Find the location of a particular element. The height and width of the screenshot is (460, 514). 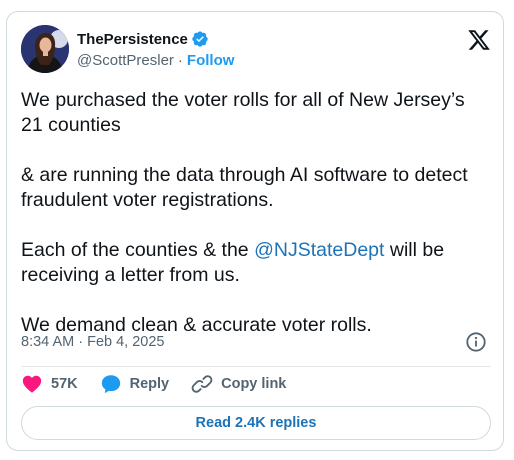

author-handle: @ScottPresler is located at coordinates (125, 60).